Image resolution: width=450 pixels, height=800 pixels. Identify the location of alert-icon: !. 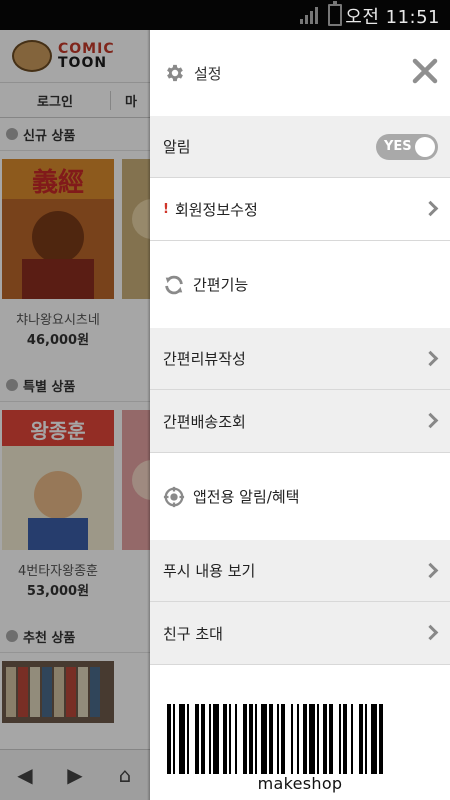
(166, 209).